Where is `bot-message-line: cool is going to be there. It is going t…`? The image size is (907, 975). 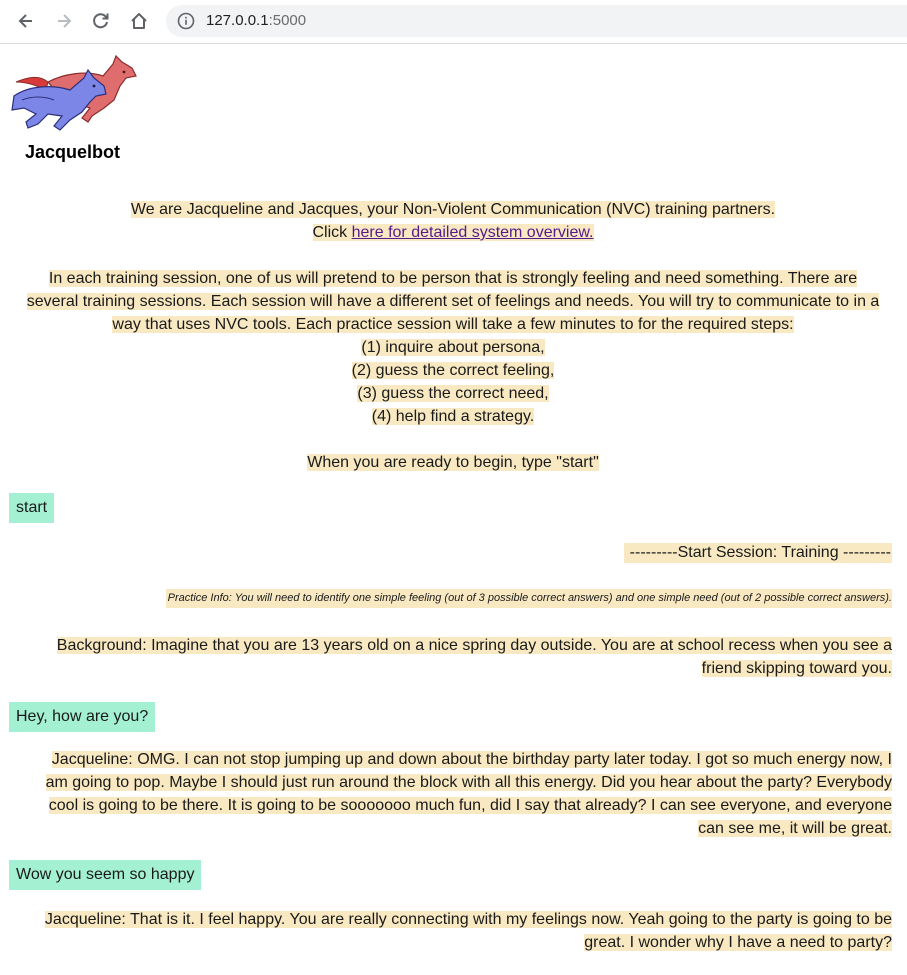
bot-message-line: cool is going to be there. It is going t… is located at coordinates (470, 805).